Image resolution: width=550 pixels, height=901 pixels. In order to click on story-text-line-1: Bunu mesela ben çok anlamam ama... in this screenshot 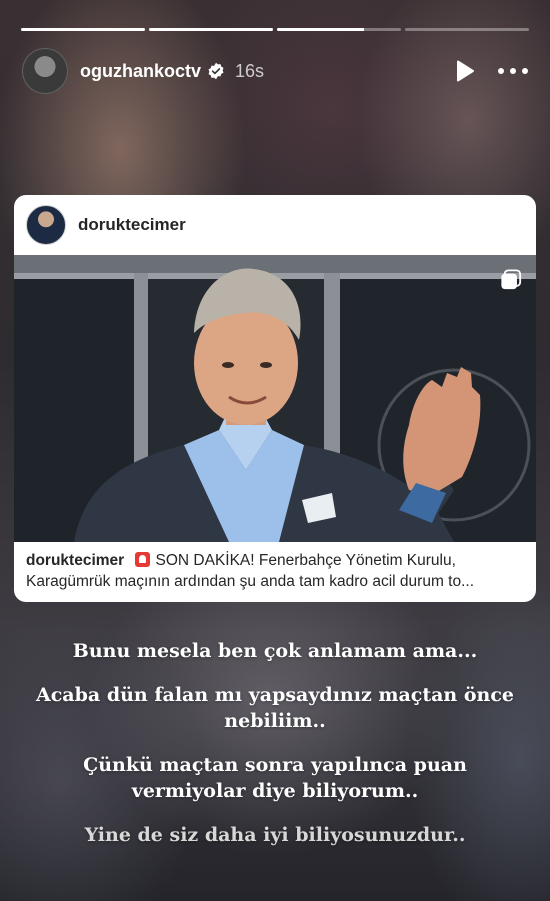, I will do `click(275, 651)`.